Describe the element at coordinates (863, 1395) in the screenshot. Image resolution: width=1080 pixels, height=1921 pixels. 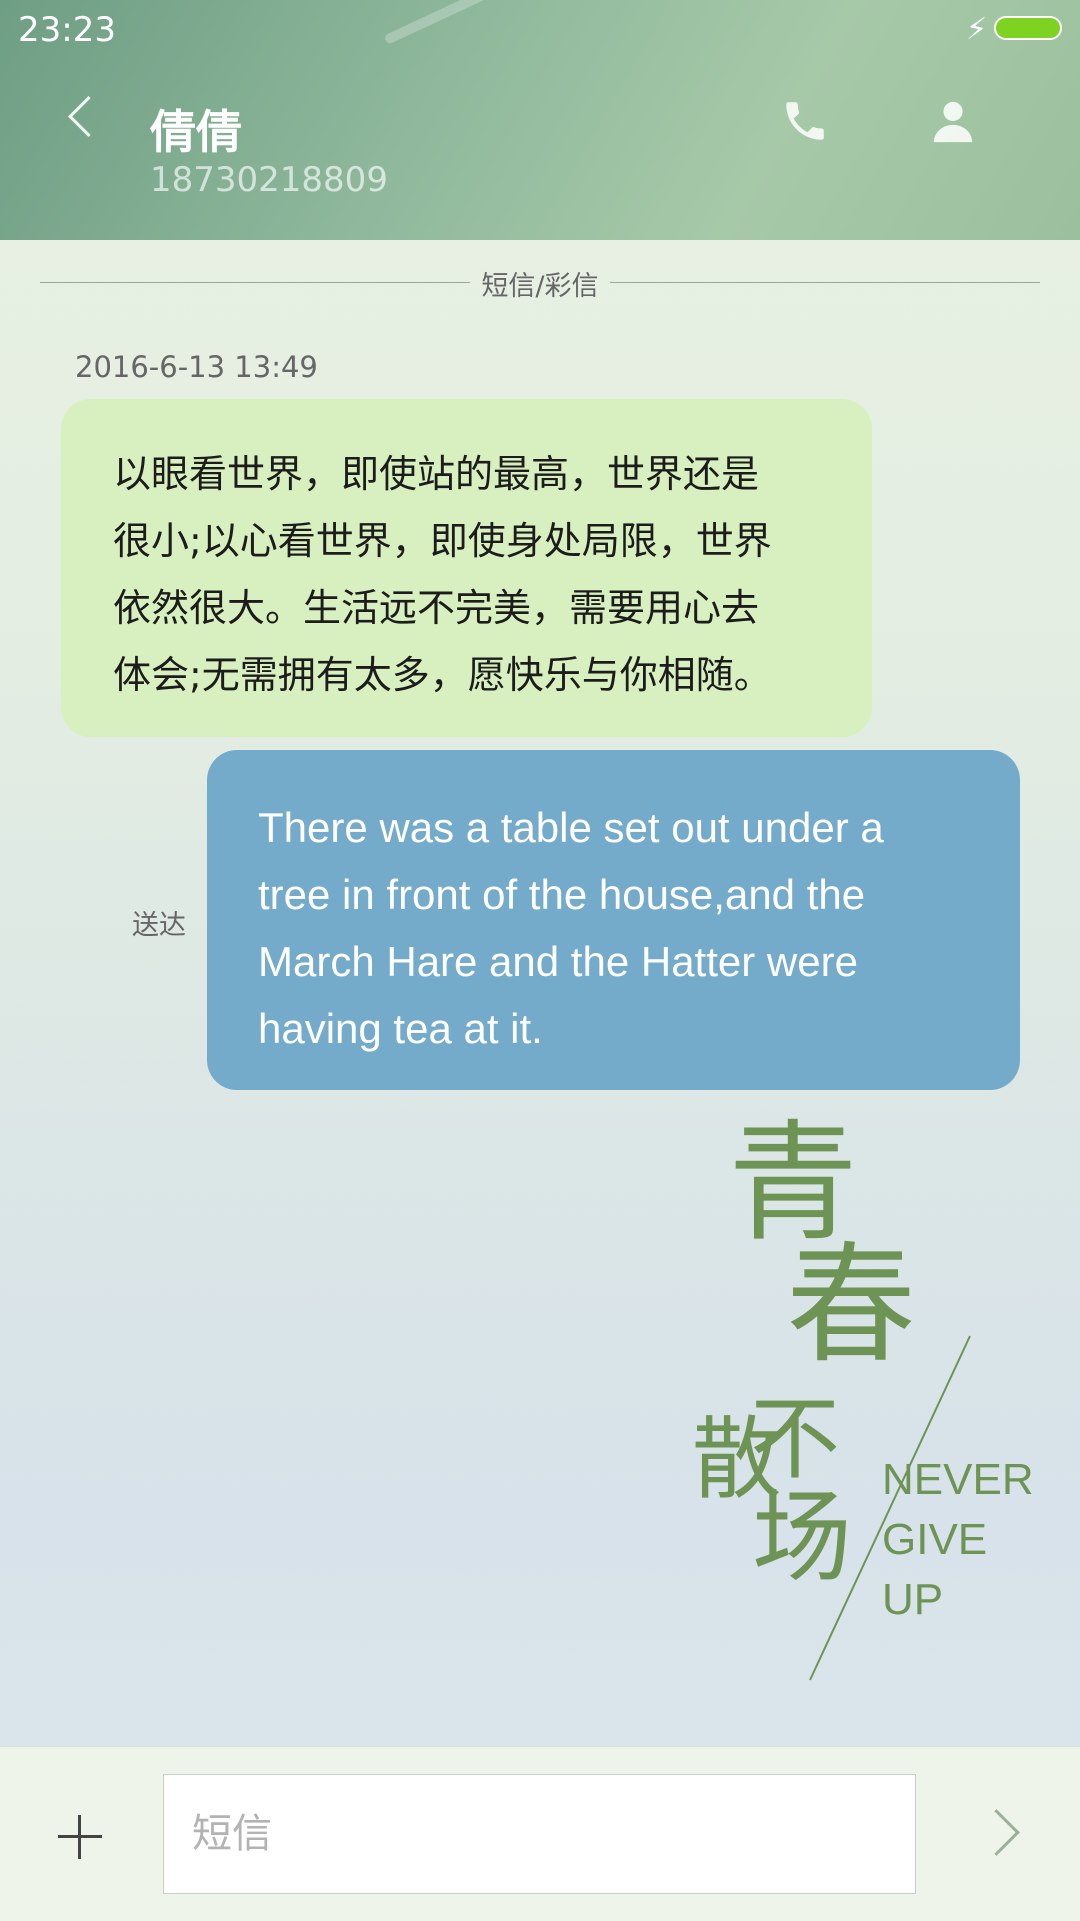
I see `wallpaper-calligraphy: 青 春 不 散 场 NEVER GIVE UP` at that location.